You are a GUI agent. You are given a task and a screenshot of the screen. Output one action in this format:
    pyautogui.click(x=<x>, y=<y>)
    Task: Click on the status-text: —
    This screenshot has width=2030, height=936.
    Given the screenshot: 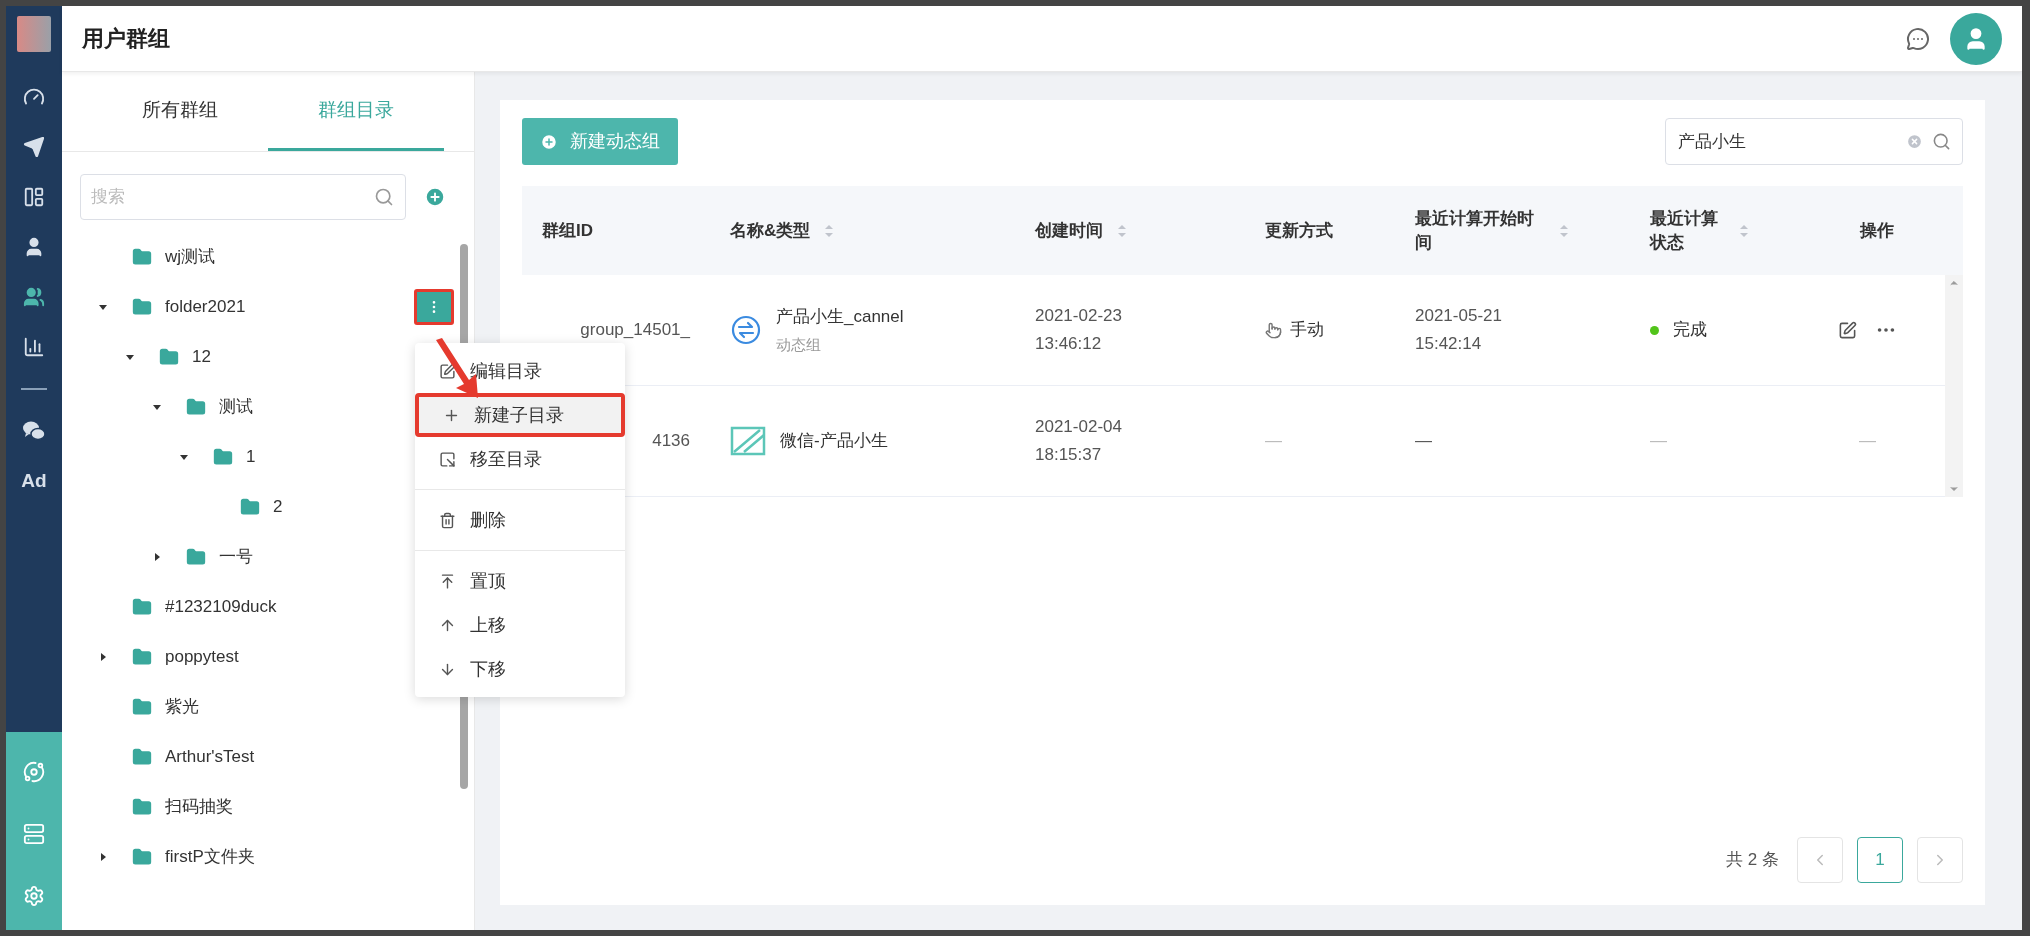 What is the action you would take?
    pyautogui.click(x=1658, y=441)
    